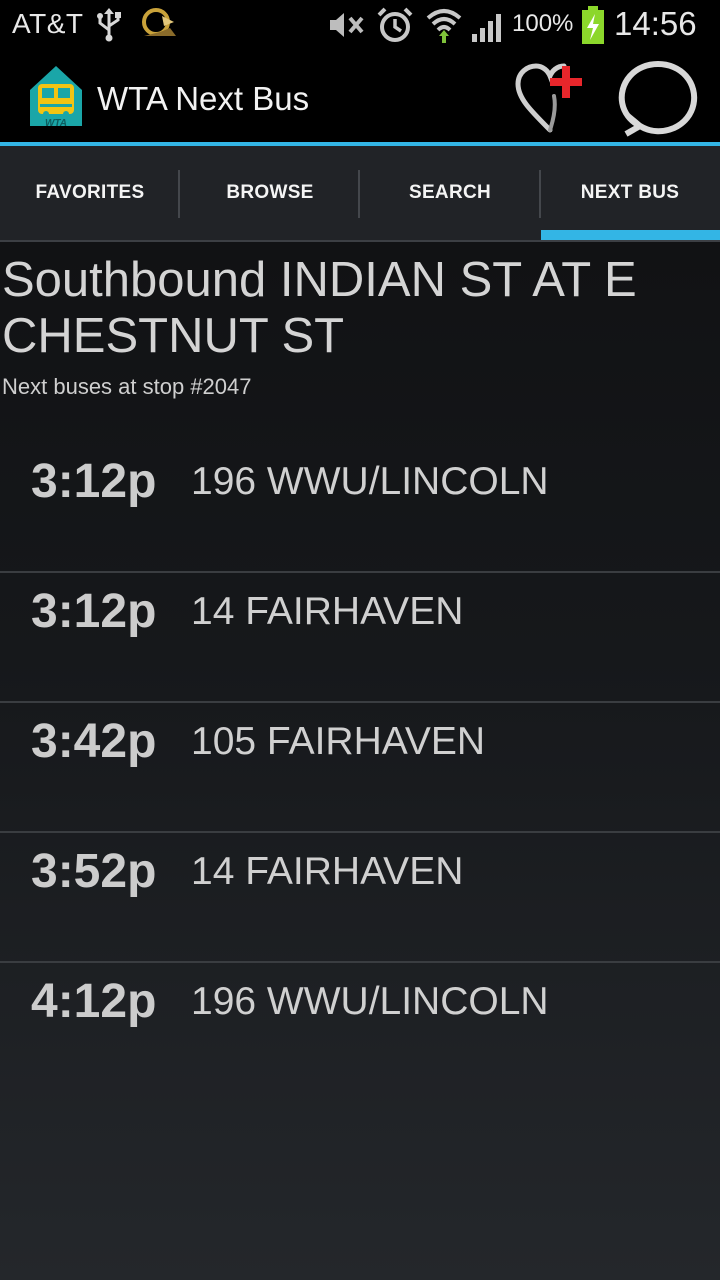 Image resolution: width=720 pixels, height=1280 pixels. Describe the element at coordinates (203, 98) in the screenshot. I see `app-title: WTA Next Bus` at that location.